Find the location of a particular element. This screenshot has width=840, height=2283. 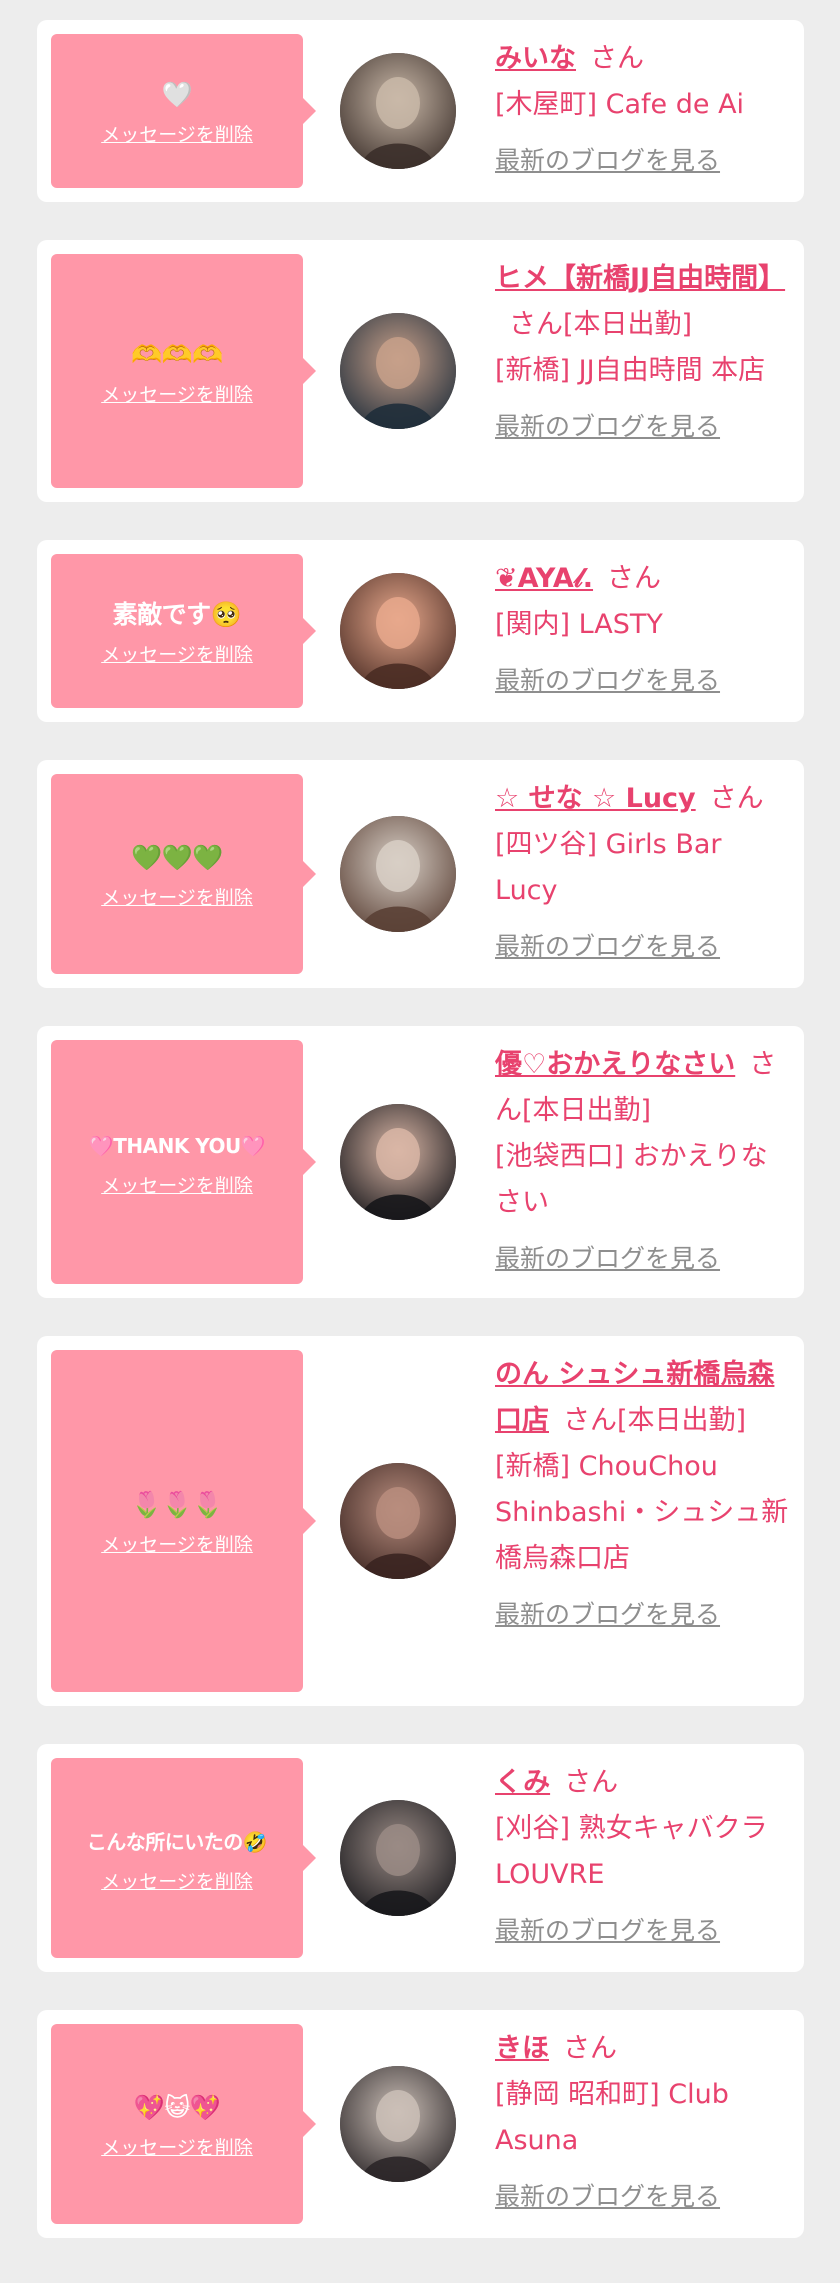

cast-name-link: ヒメ【新橋JJ自由時間】 is located at coordinates (640, 278).